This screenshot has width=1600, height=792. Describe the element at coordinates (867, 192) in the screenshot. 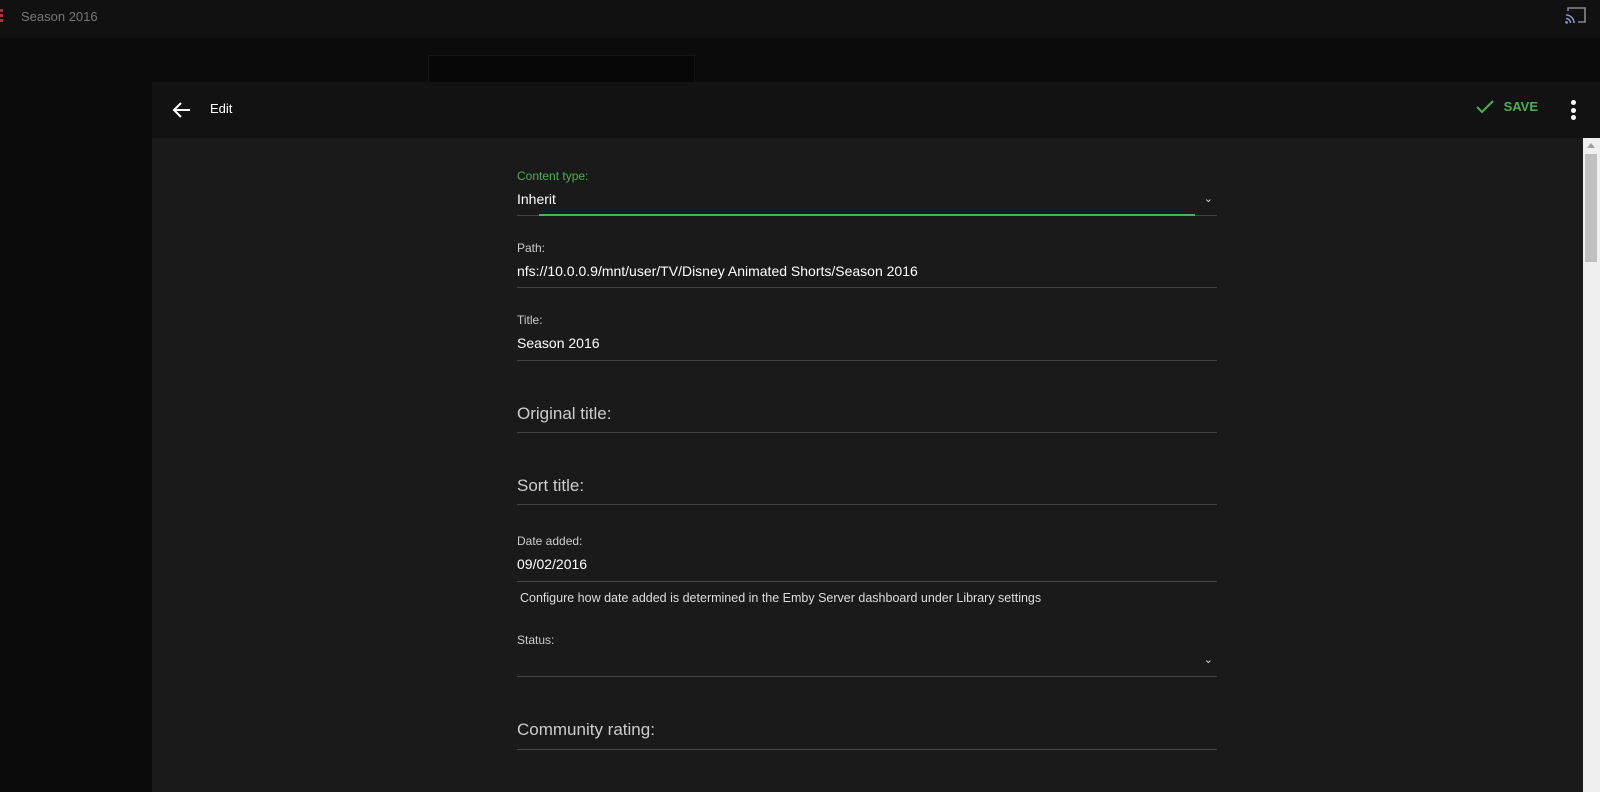

I see `content-type-select: Content type: Inherit ⌄` at that location.